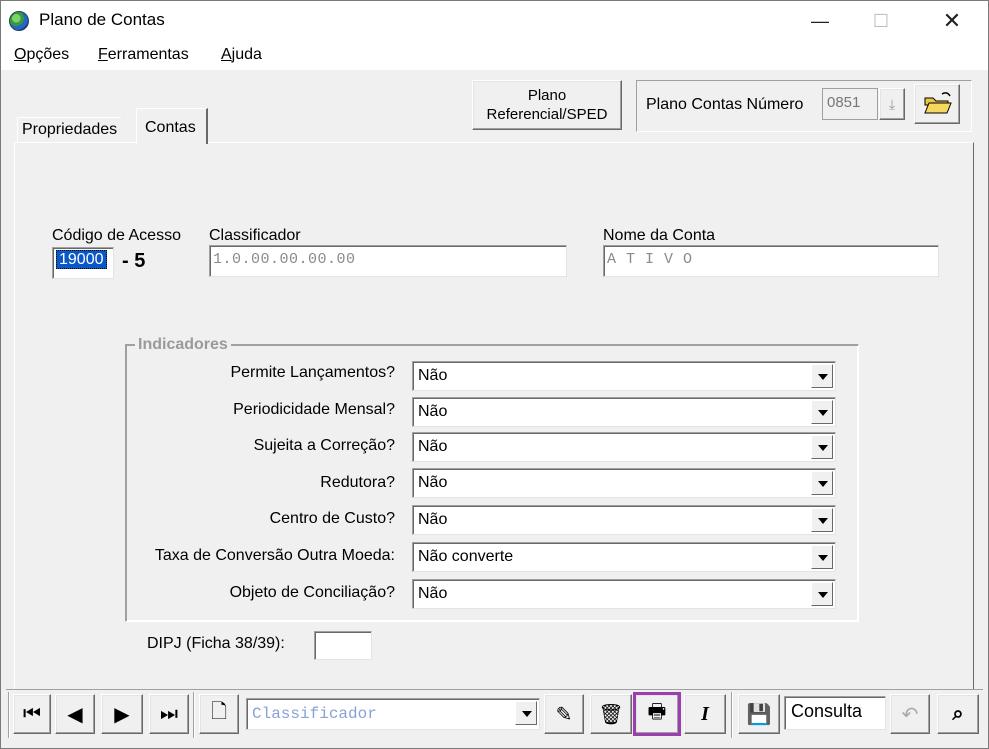 The width and height of the screenshot is (989, 749). What do you see at coordinates (547, 95) in the screenshot?
I see `plano-button-line1: Plano` at bounding box center [547, 95].